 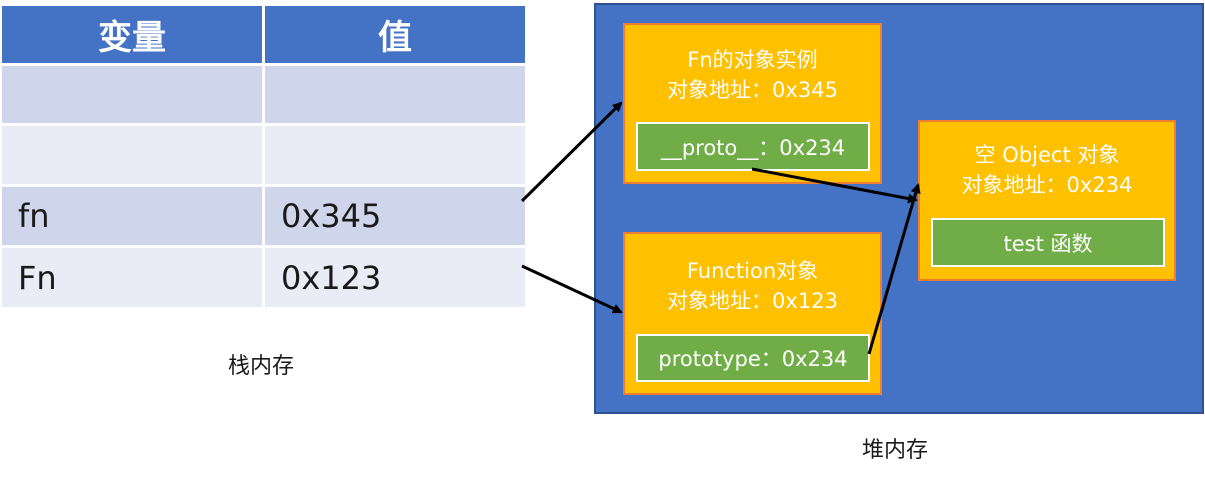 I want to click on arrow-Fn-to-function, so click(x=572, y=289).